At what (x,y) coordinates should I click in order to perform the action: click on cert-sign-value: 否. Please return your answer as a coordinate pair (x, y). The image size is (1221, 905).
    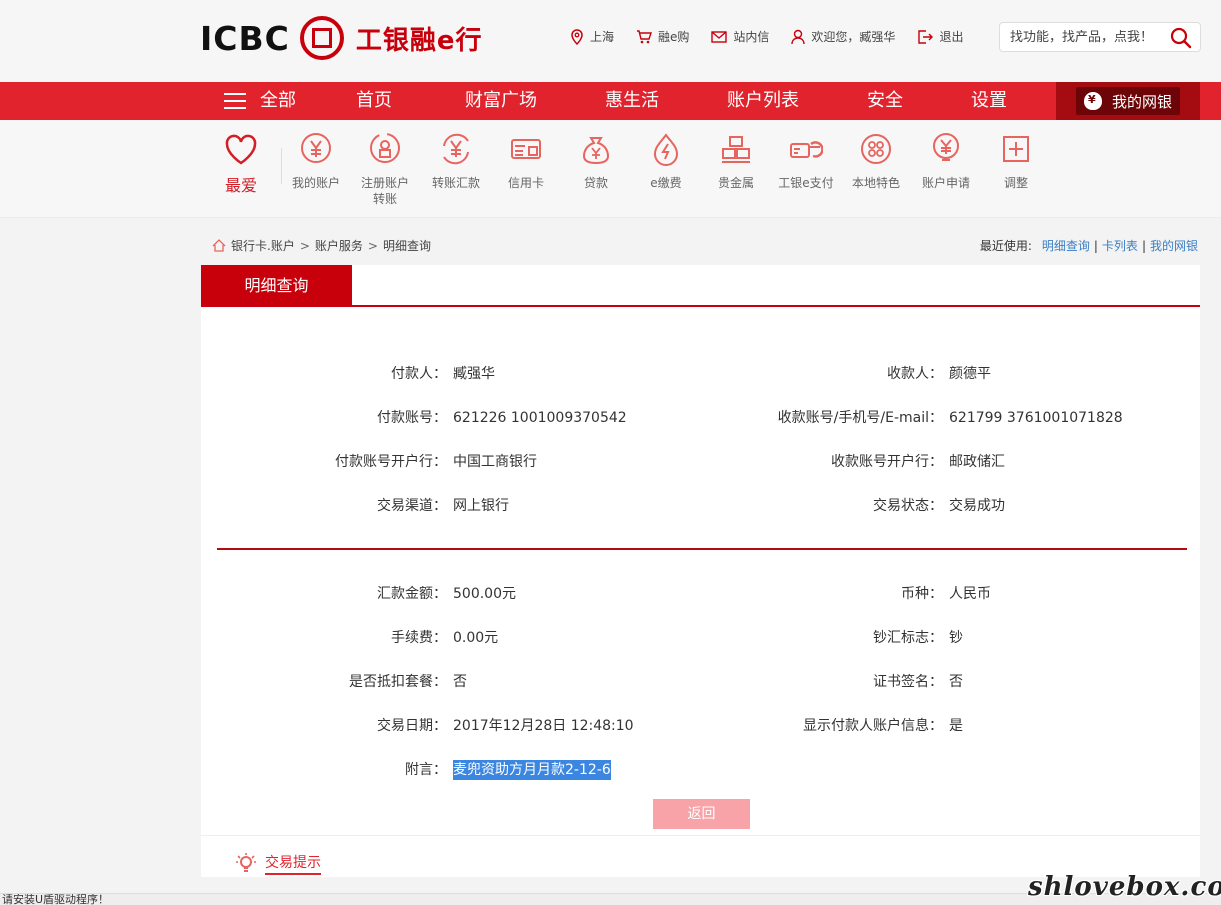
    Looking at the image, I should click on (956, 682).